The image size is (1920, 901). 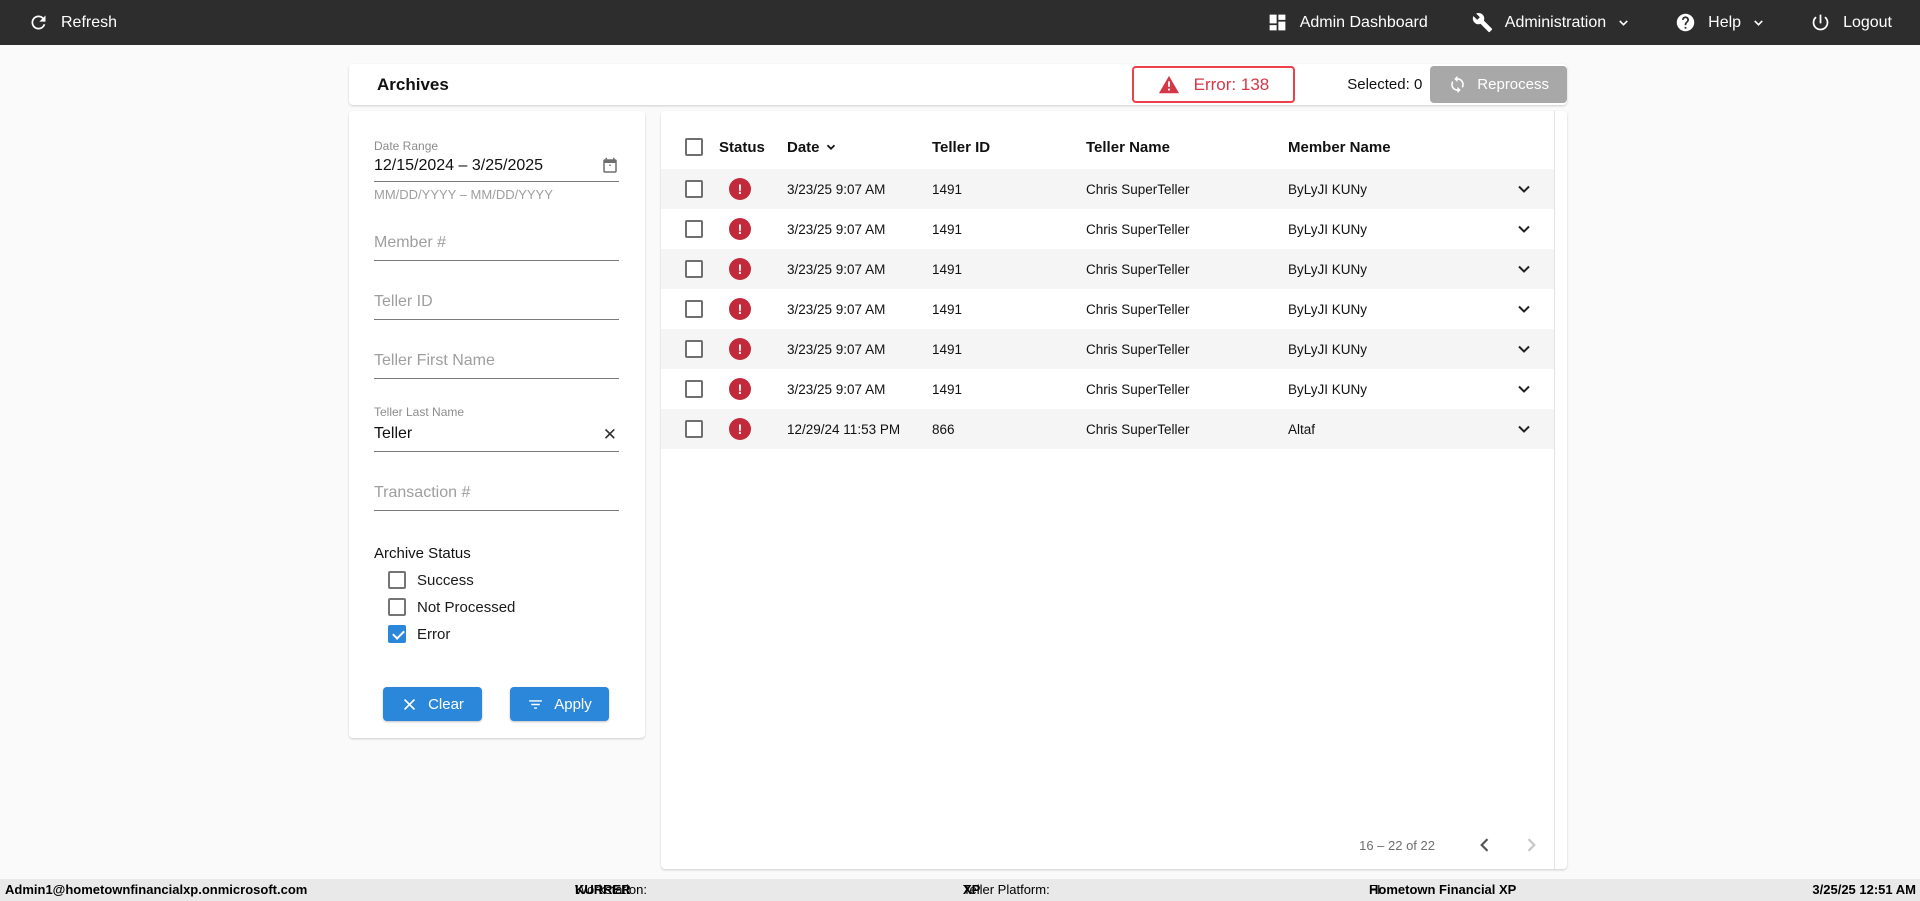 I want to click on next-page-icon, so click(x=1531, y=845).